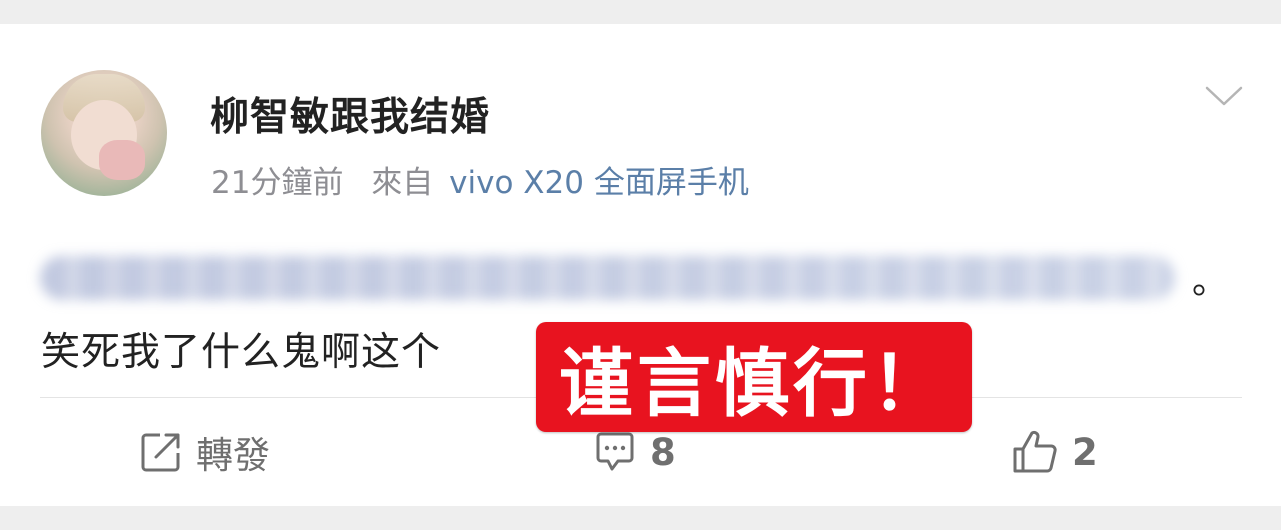 This screenshot has width=1281, height=530. Describe the element at coordinates (122, 160) in the screenshot. I see `avatar-hand` at that location.